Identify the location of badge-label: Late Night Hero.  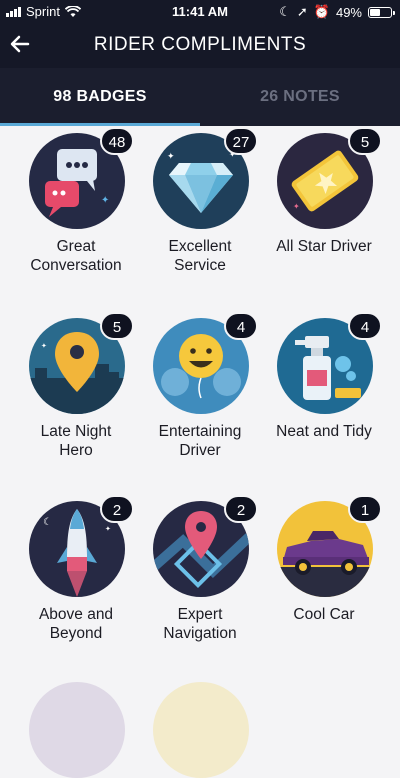
(76, 441).